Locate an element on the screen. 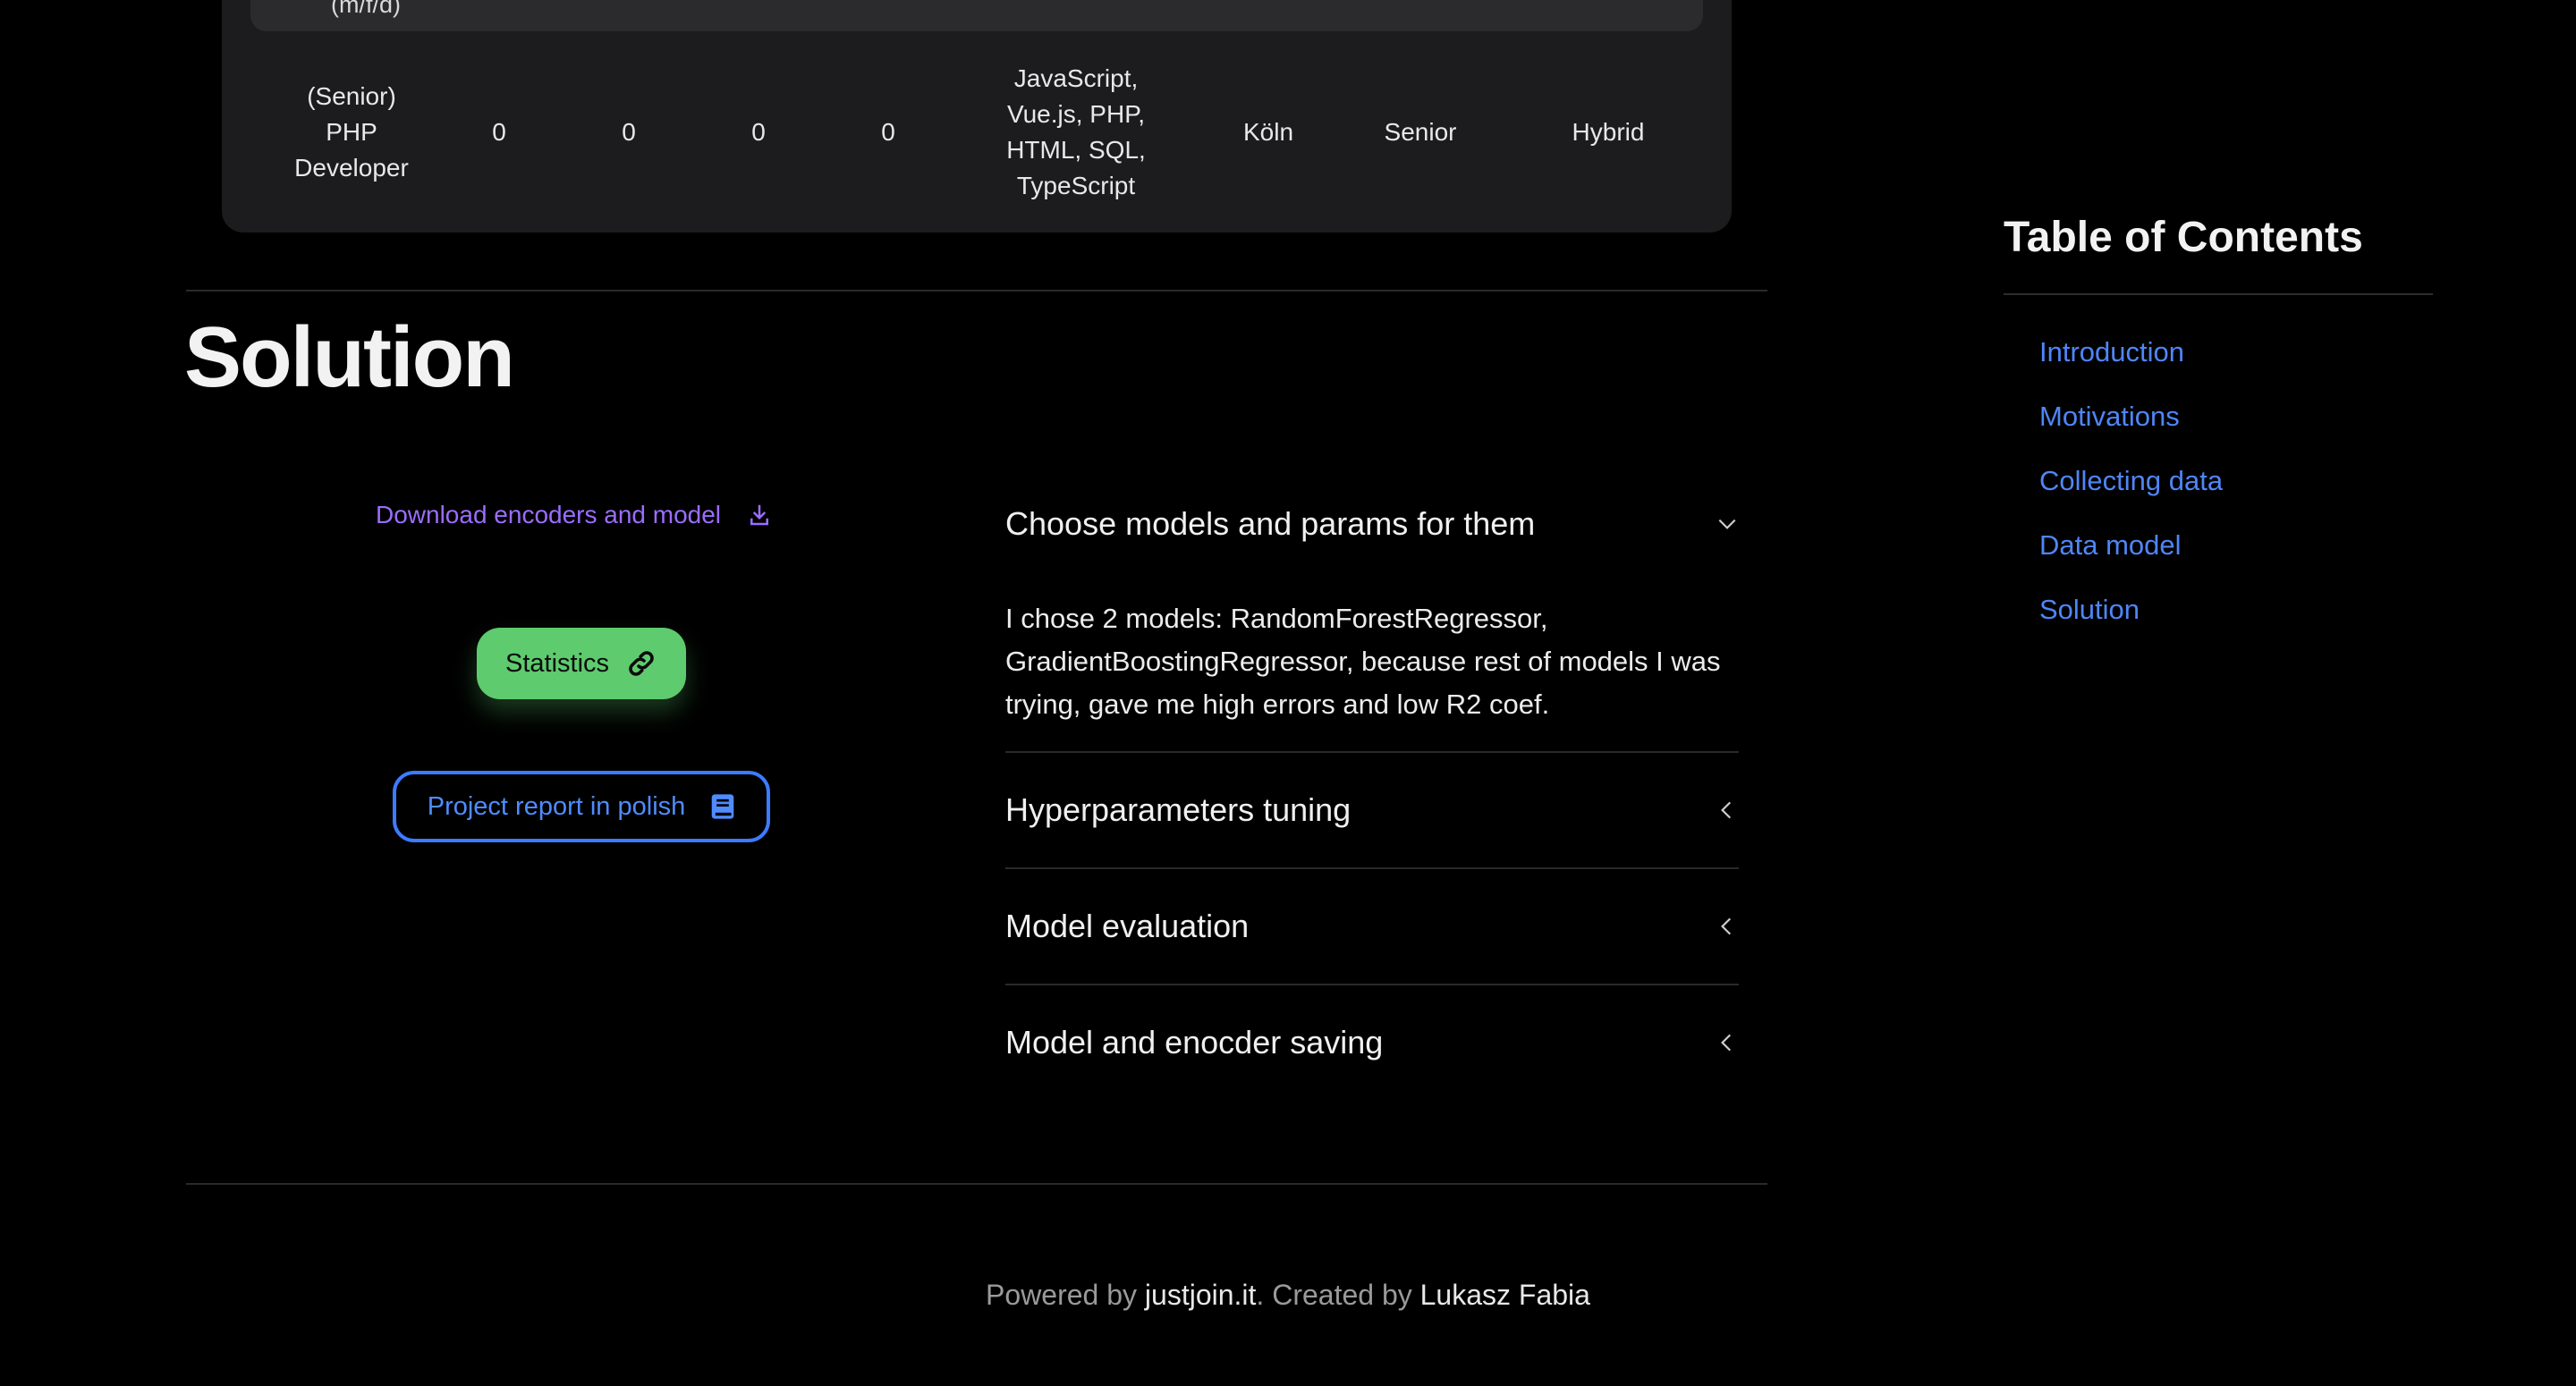  accordion-item: Model and enocder saving is located at coordinates (1372, 1042).